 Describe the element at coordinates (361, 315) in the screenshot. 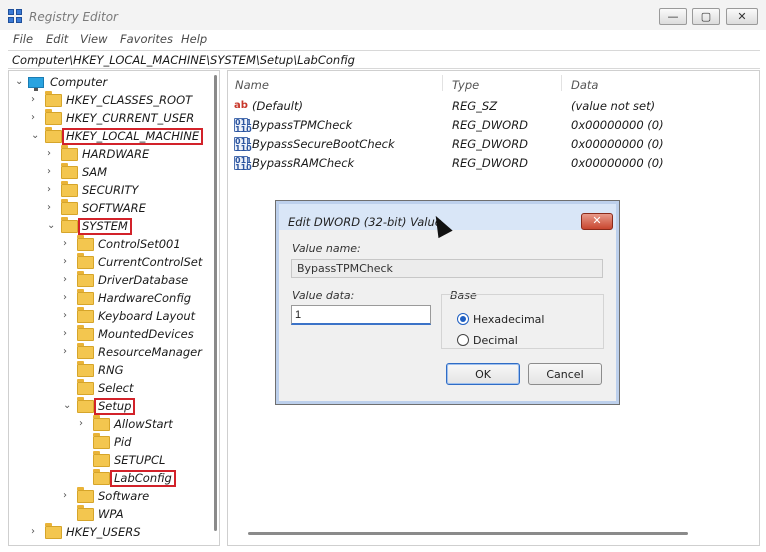

I see `value-data-input` at that location.